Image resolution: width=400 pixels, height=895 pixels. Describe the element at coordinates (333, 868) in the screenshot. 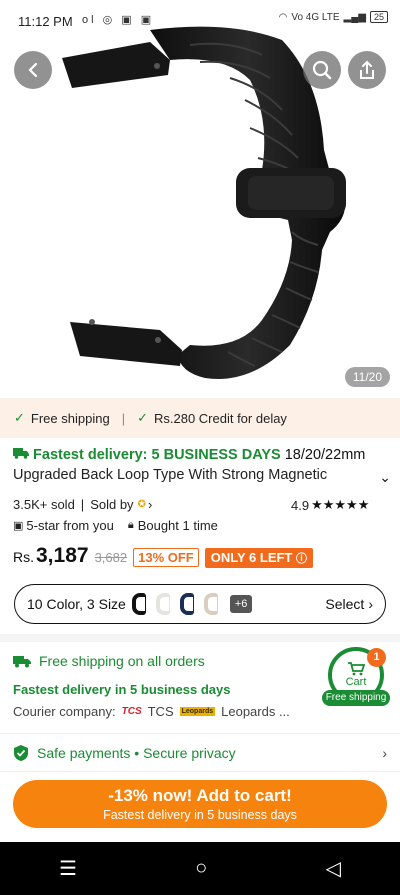

I see `back-triangle-icon: ◁` at that location.